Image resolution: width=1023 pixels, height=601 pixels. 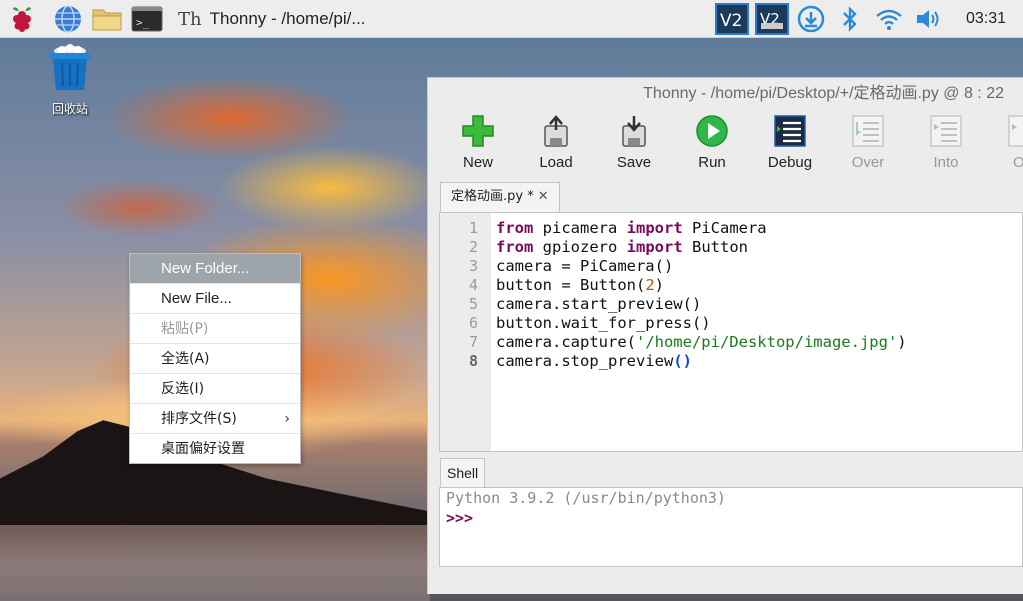 I want to click on toolbar-label: O, so click(x=1018, y=162).